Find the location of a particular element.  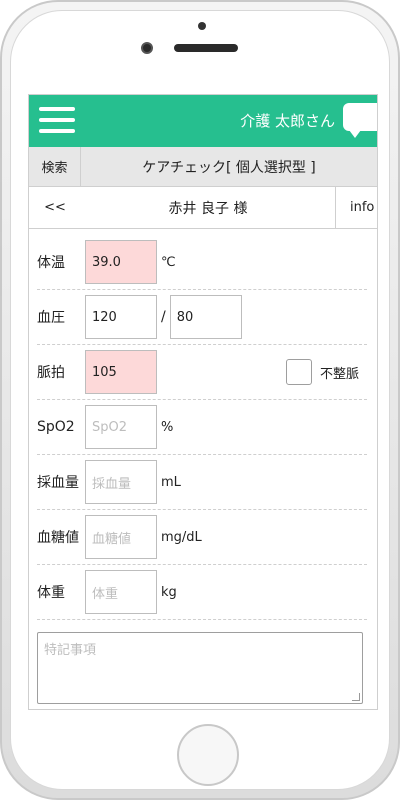

blood-draw-unit: mL is located at coordinates (171, 482).